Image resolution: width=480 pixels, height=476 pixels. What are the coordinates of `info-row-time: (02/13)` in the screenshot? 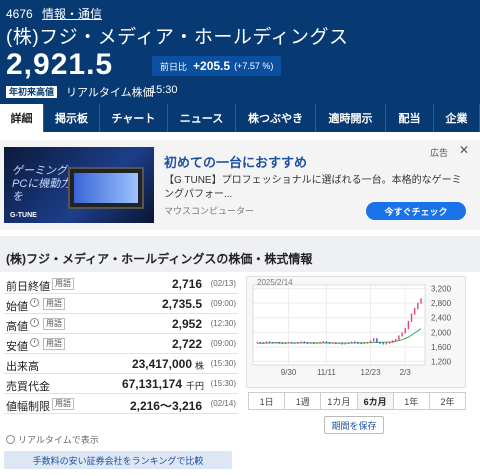 It's located at (223, 283).